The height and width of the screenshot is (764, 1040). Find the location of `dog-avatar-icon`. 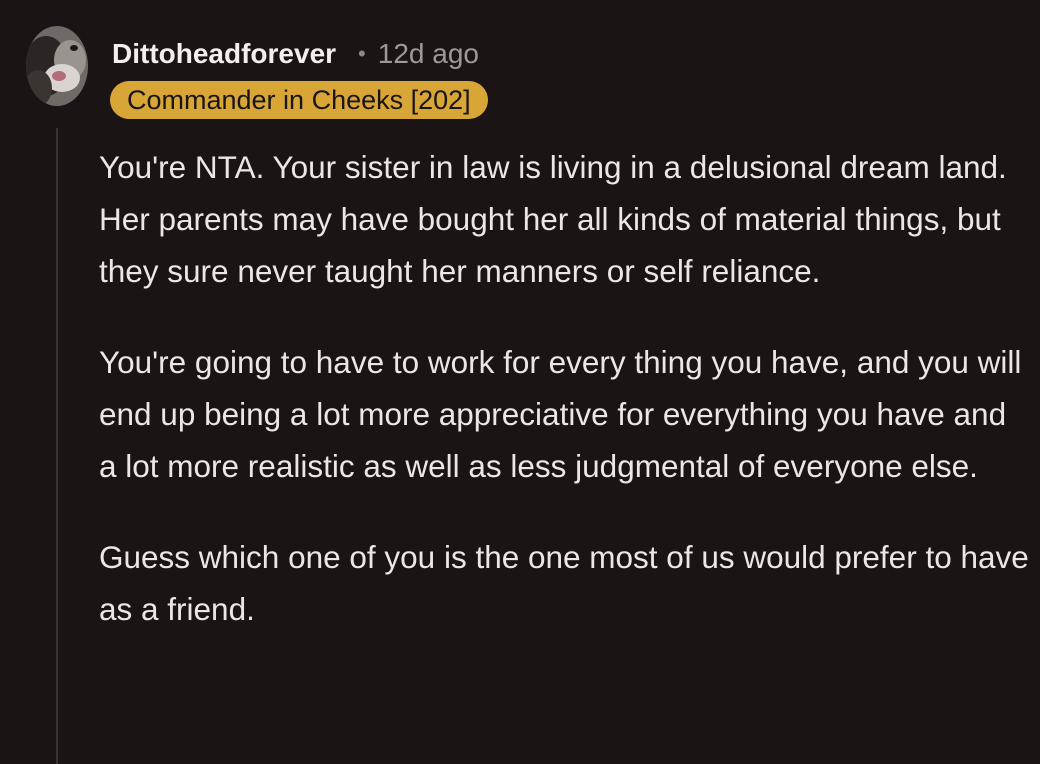

dog-avatar-icon is located at coordinates (57, 66).